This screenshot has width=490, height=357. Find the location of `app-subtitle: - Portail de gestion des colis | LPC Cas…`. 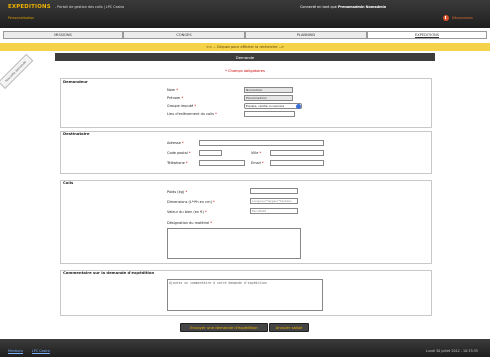

app-subtitle: - Portail de gestion des colis | LPC Cas… is located at coordinates (90, 6).